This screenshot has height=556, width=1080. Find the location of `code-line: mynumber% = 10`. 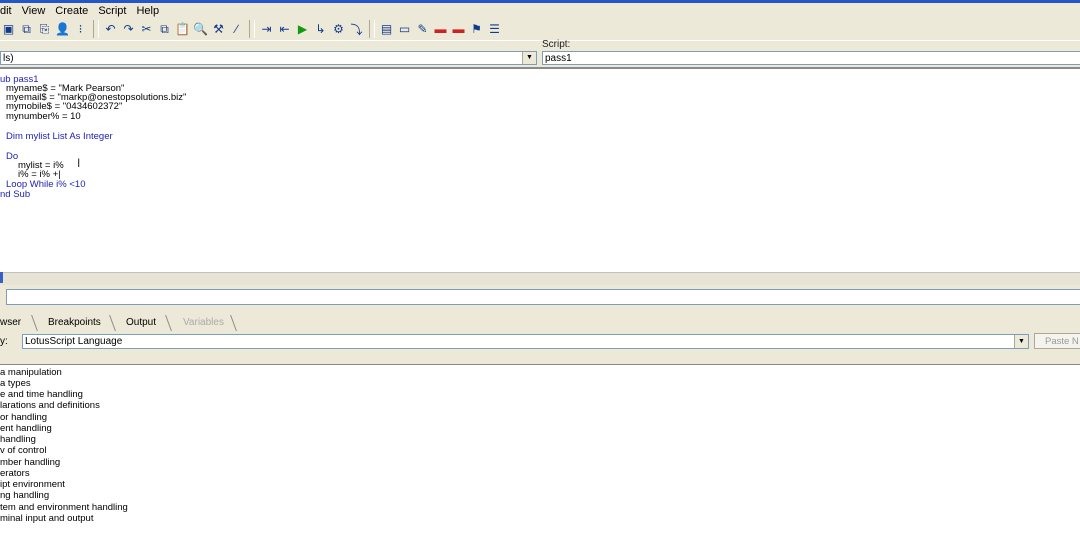

code-line: mynumber% = 10 is located at coordinates (43, 116).